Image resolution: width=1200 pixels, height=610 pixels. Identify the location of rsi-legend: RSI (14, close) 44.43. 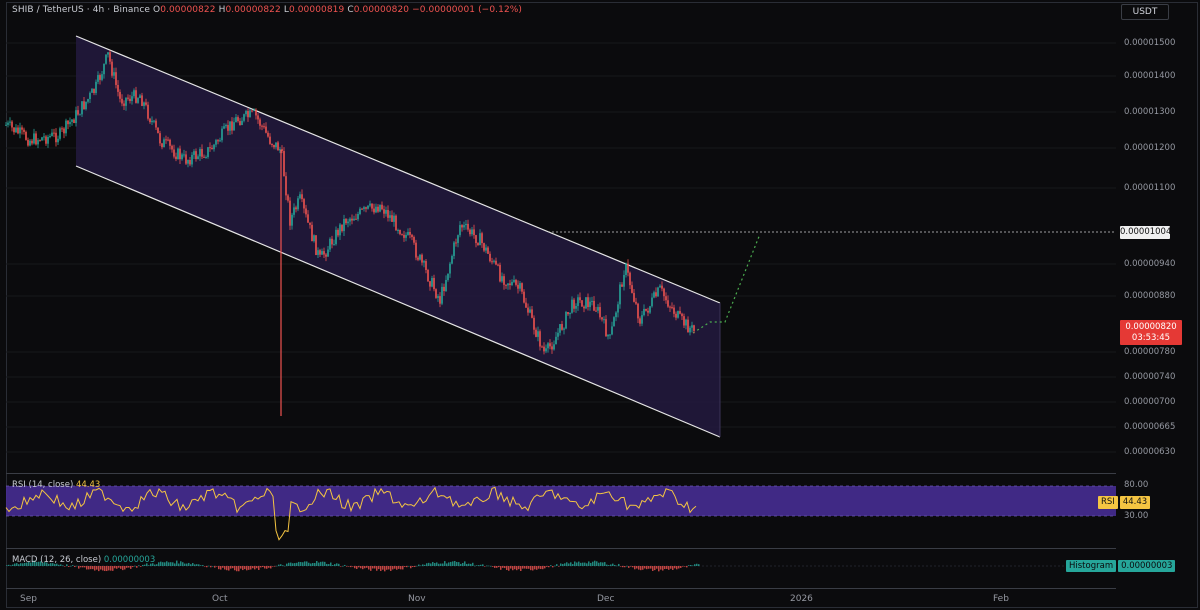
(56, 485).